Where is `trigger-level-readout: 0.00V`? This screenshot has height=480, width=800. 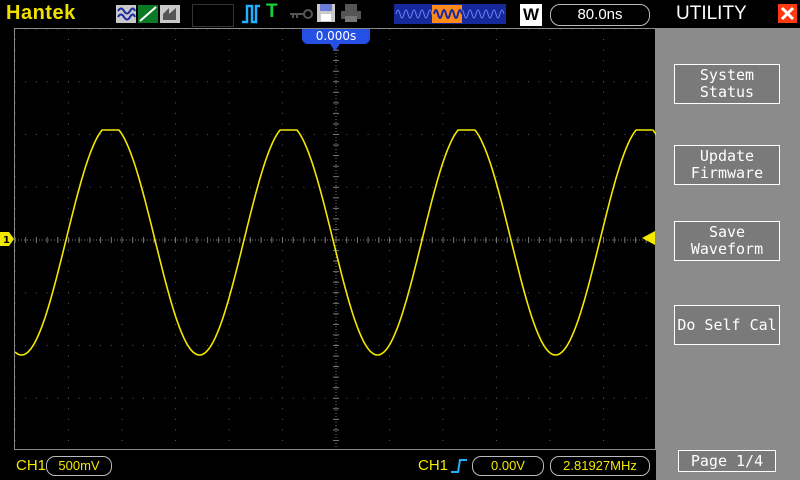
trigger-level-readout: 0.00V is located at coordinates (508, 466).